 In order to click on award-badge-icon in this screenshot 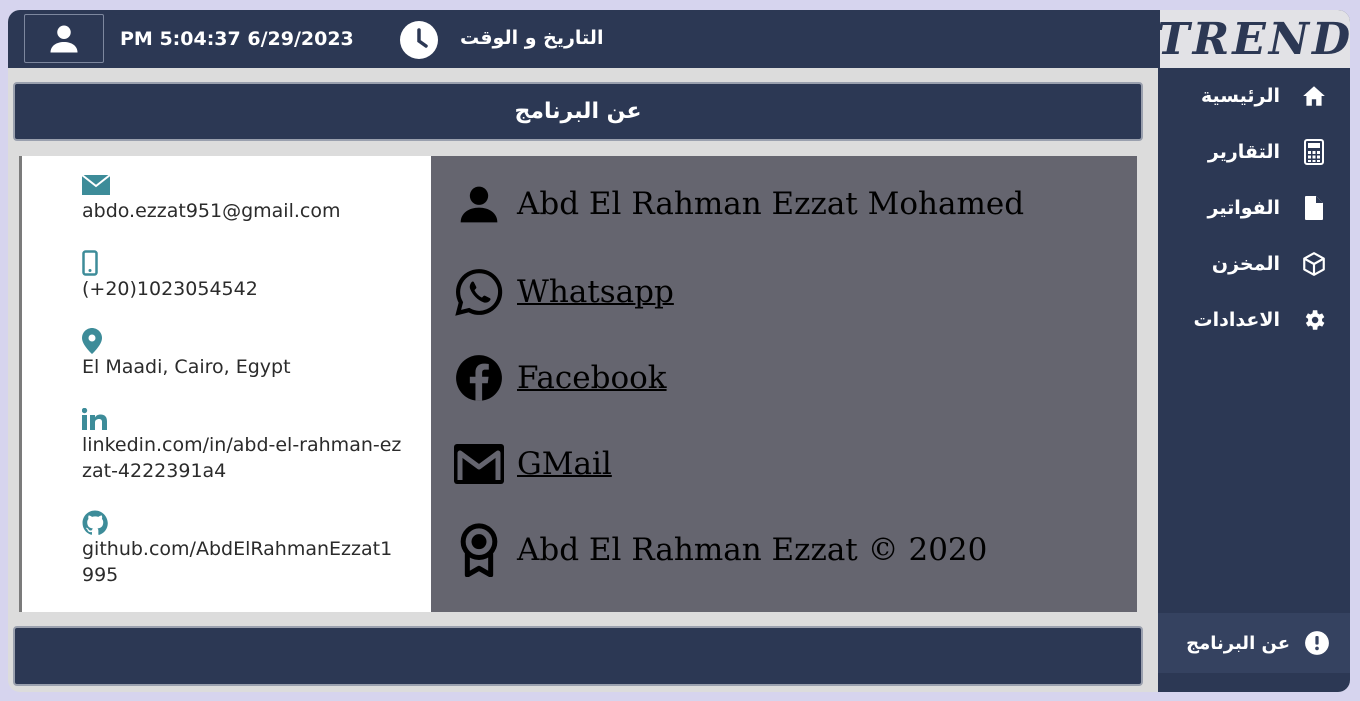, I will do `click(479, 550)`.